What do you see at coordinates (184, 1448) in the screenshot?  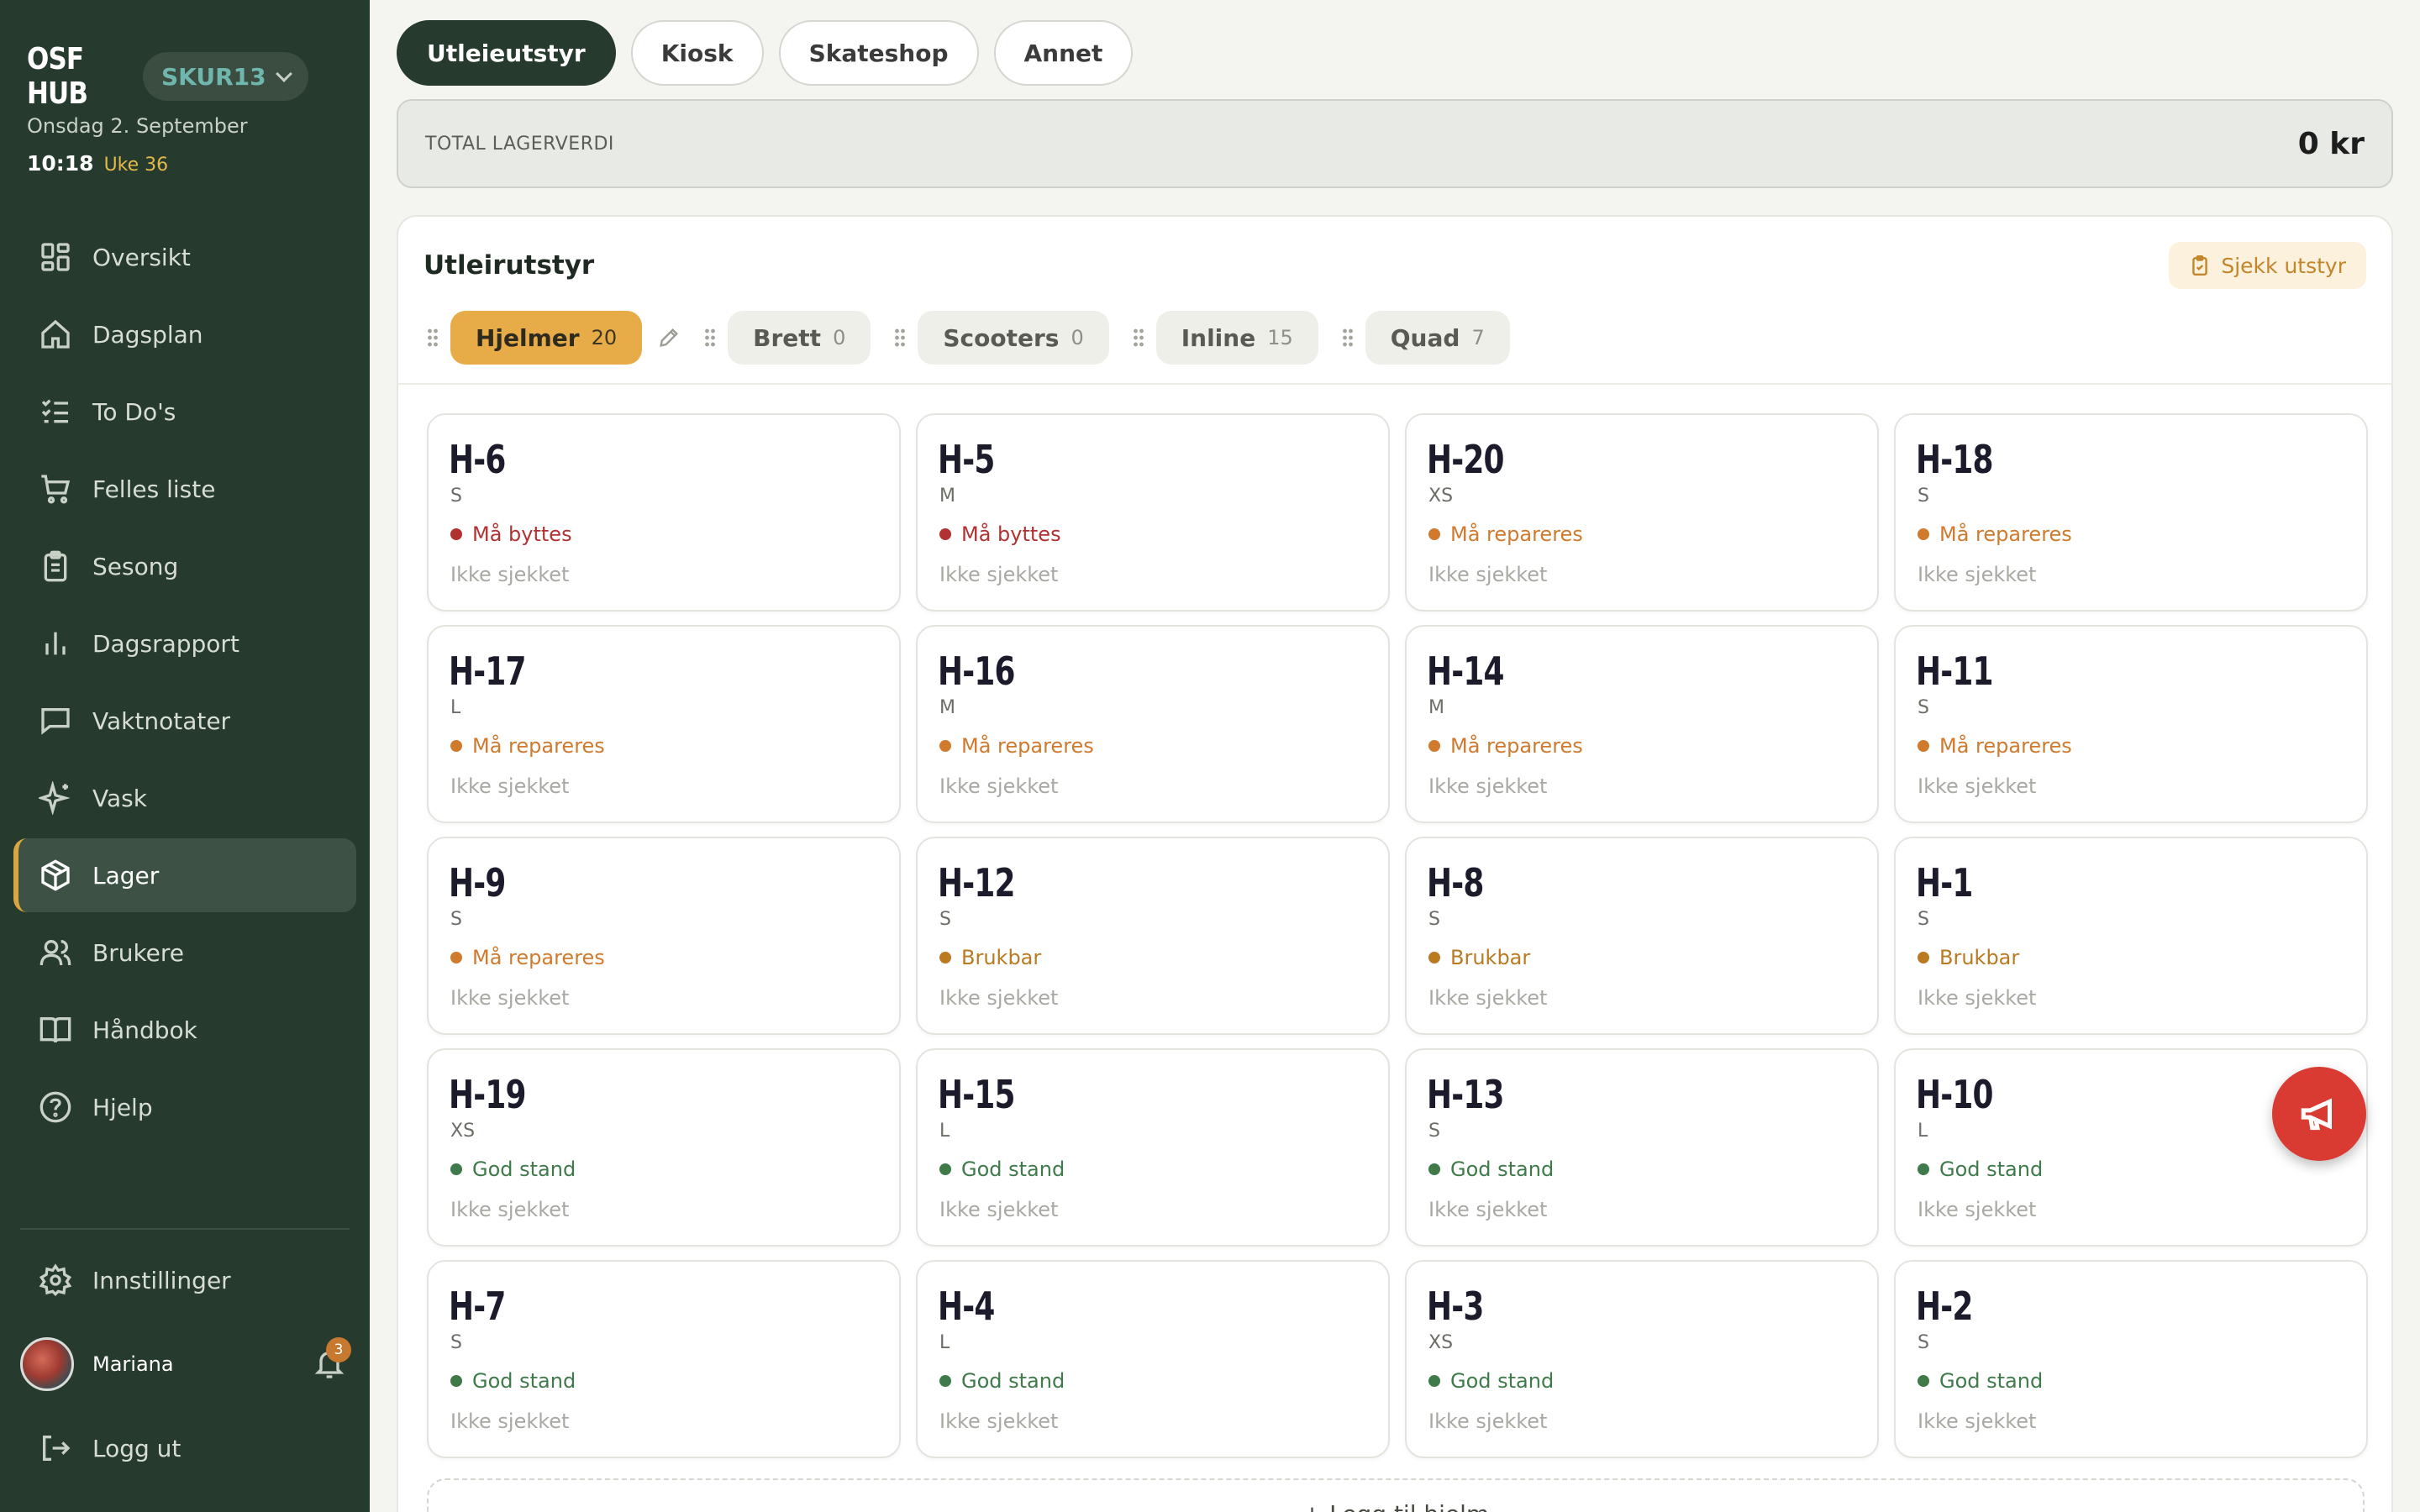 I see `logout-button: Logg ut` at bounding box center [184, 1448].